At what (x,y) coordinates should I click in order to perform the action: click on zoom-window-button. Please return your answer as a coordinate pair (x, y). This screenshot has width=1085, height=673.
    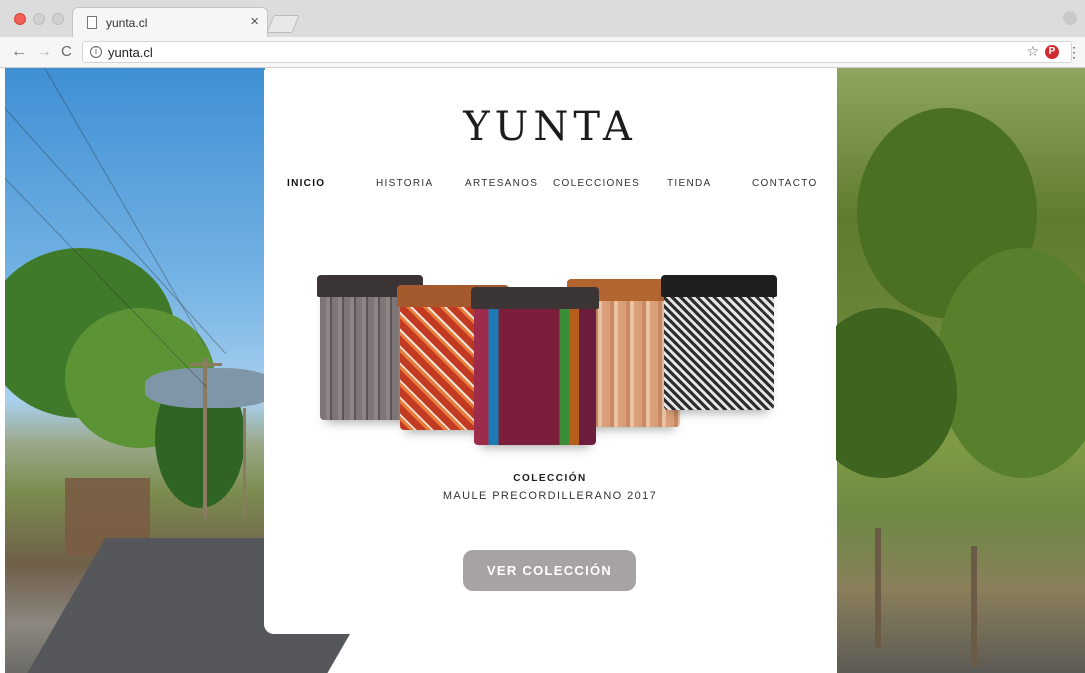
    Looking at the image, I should click on (58, 19).